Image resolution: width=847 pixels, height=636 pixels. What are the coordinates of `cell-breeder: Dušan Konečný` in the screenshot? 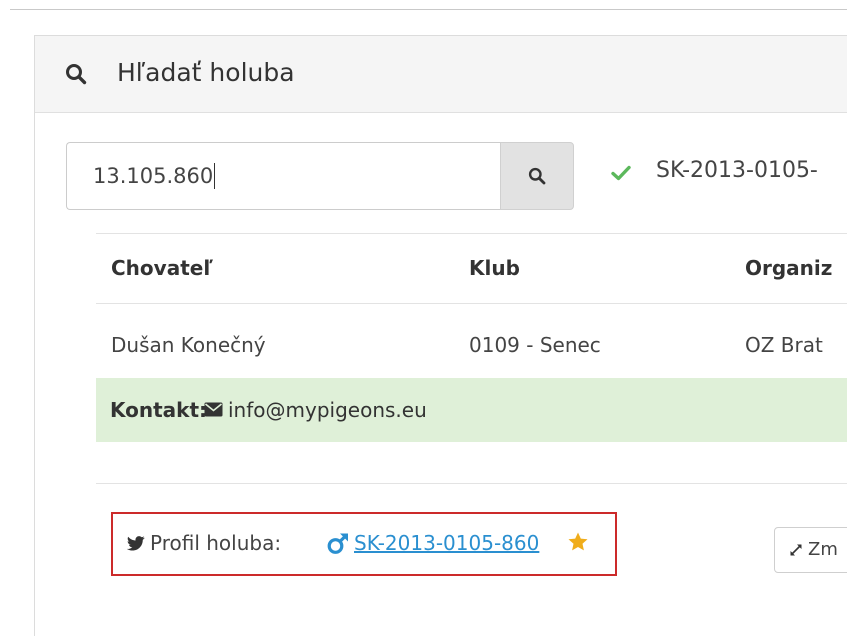 It's located at (188, 345).